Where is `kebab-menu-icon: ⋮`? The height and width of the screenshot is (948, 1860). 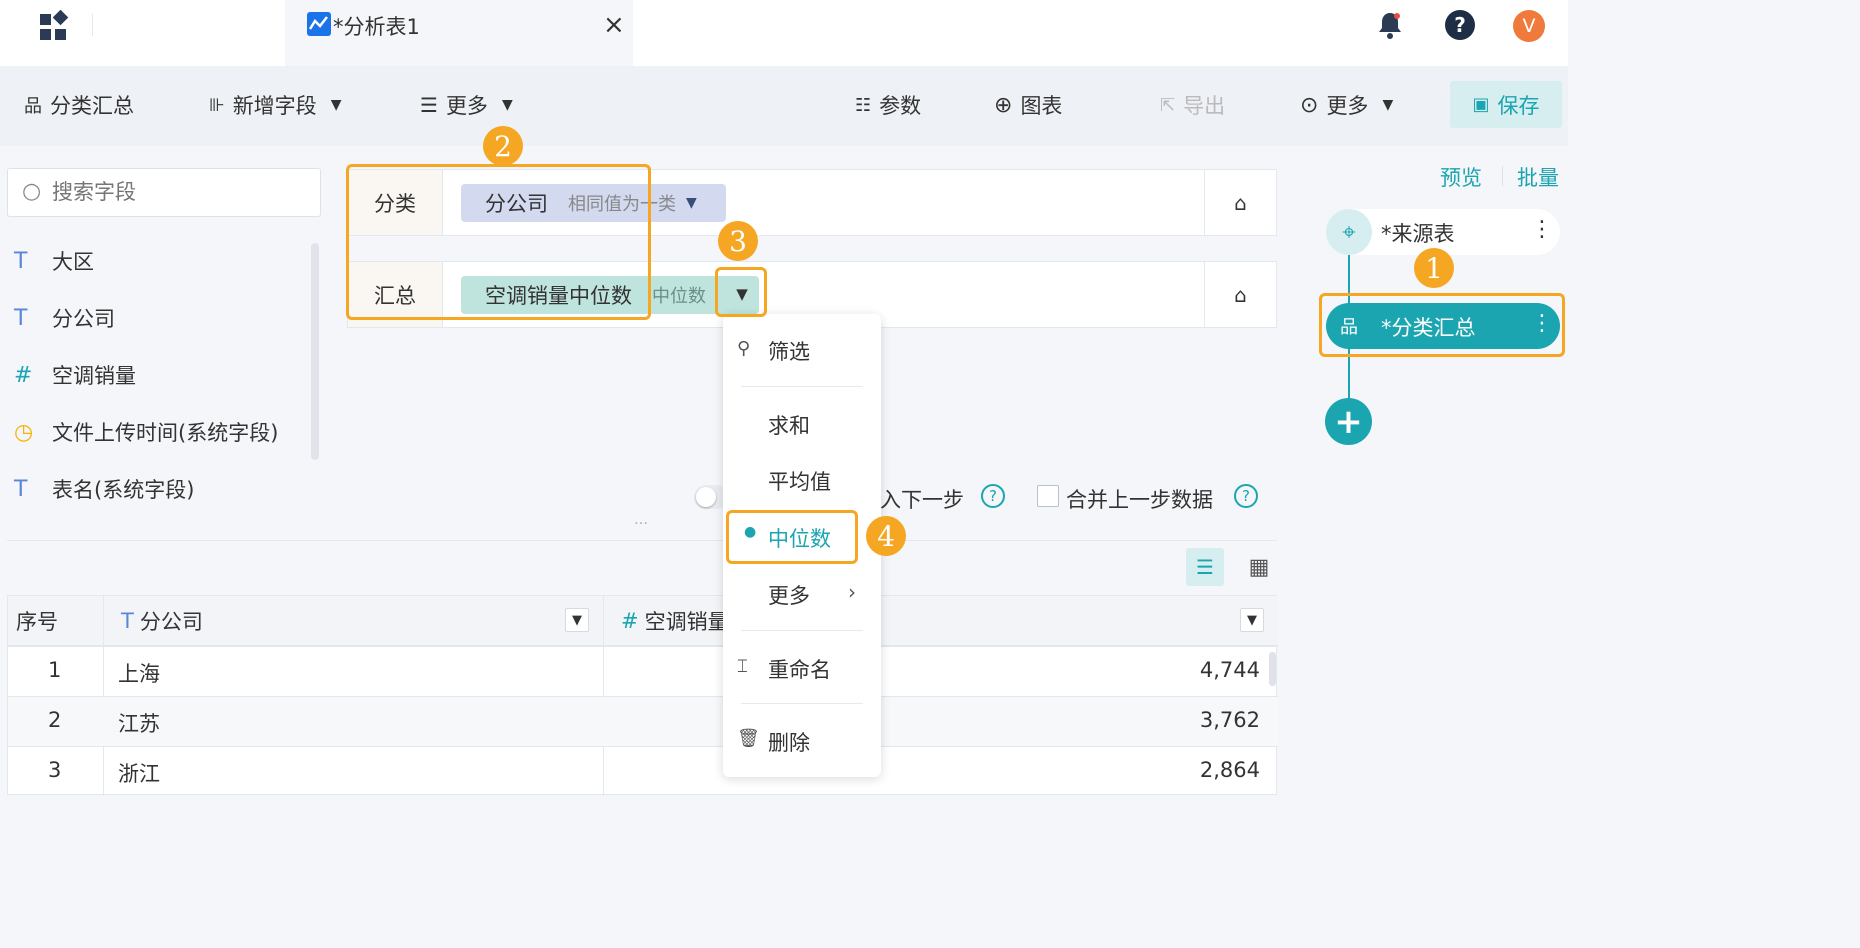
kebab-menu-icon: ⋮ is located at coordinates (1542, 229).